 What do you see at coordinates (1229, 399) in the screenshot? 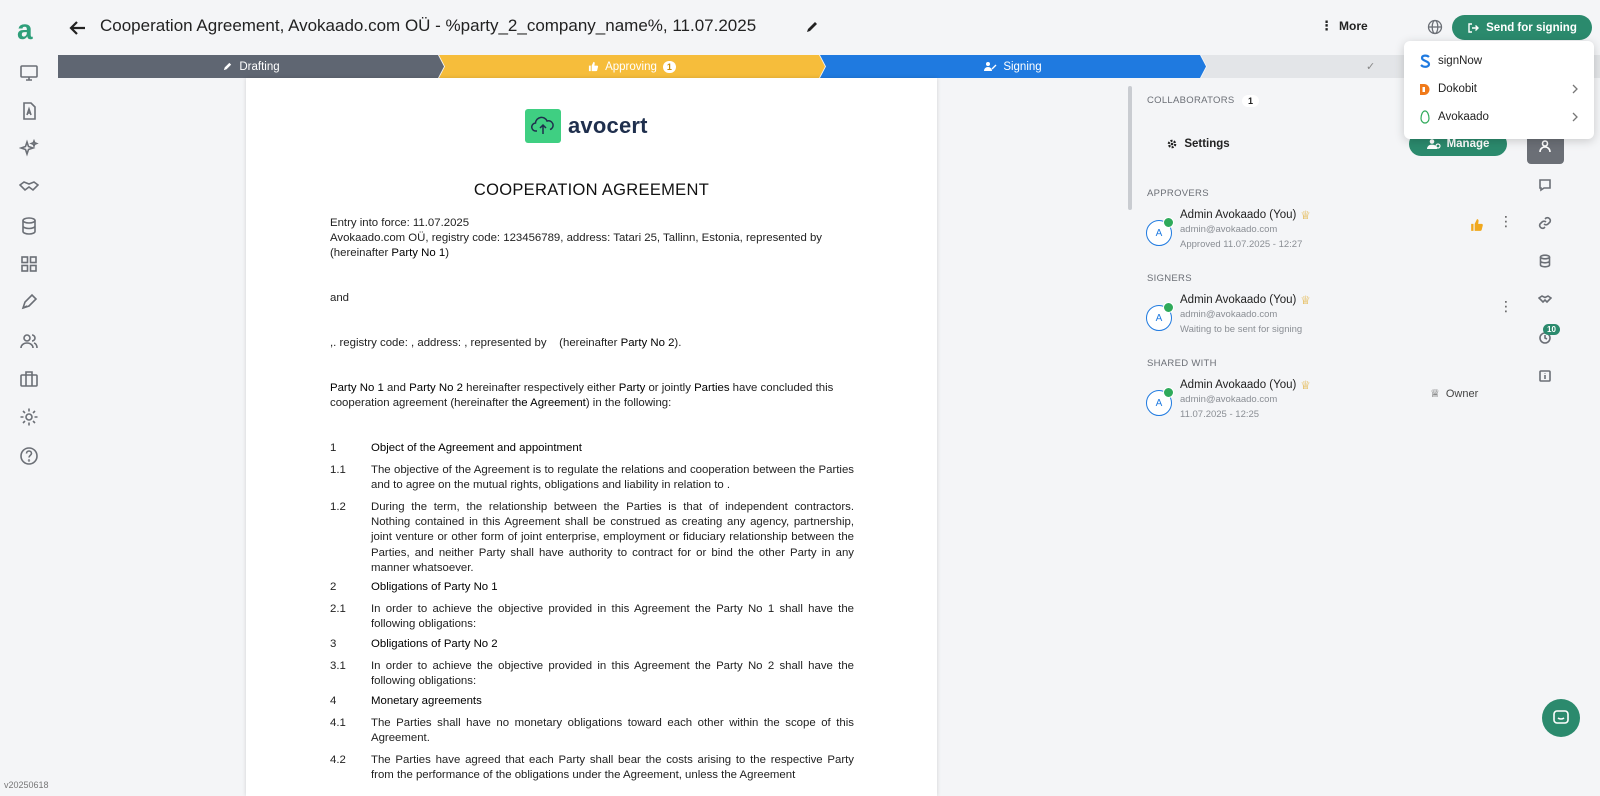
I see `shared-email: admin@avokaado.com` at bounding box center [1229, 399].